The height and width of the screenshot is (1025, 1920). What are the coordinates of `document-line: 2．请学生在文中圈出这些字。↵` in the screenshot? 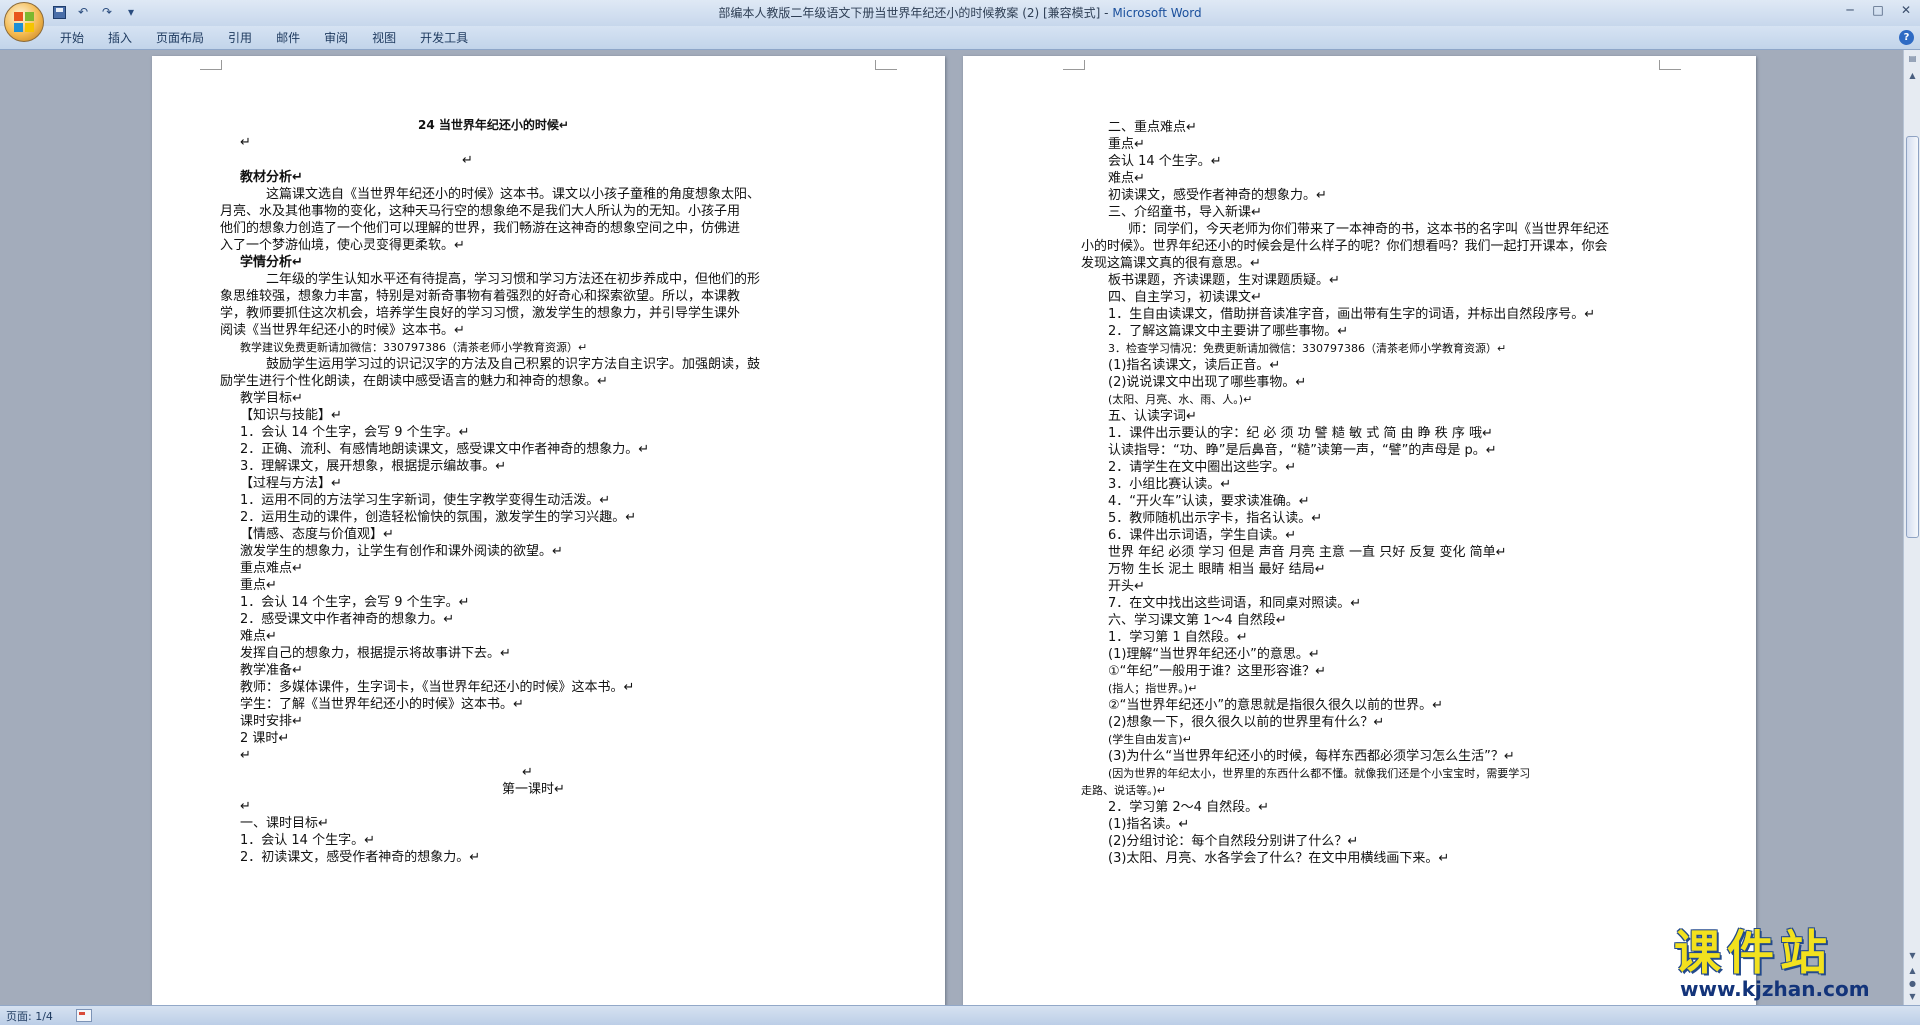 It's located at (1202, 468).